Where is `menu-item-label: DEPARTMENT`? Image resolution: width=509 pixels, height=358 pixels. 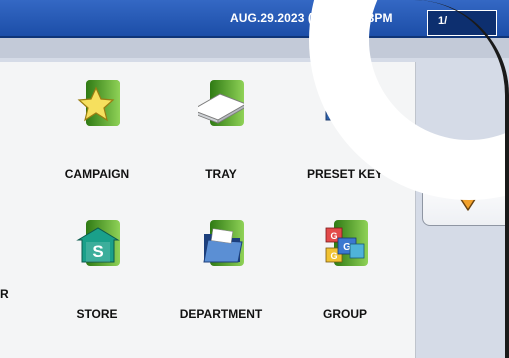 menu-item-label: DEPARTMENT is located at coordinates (221, 314).